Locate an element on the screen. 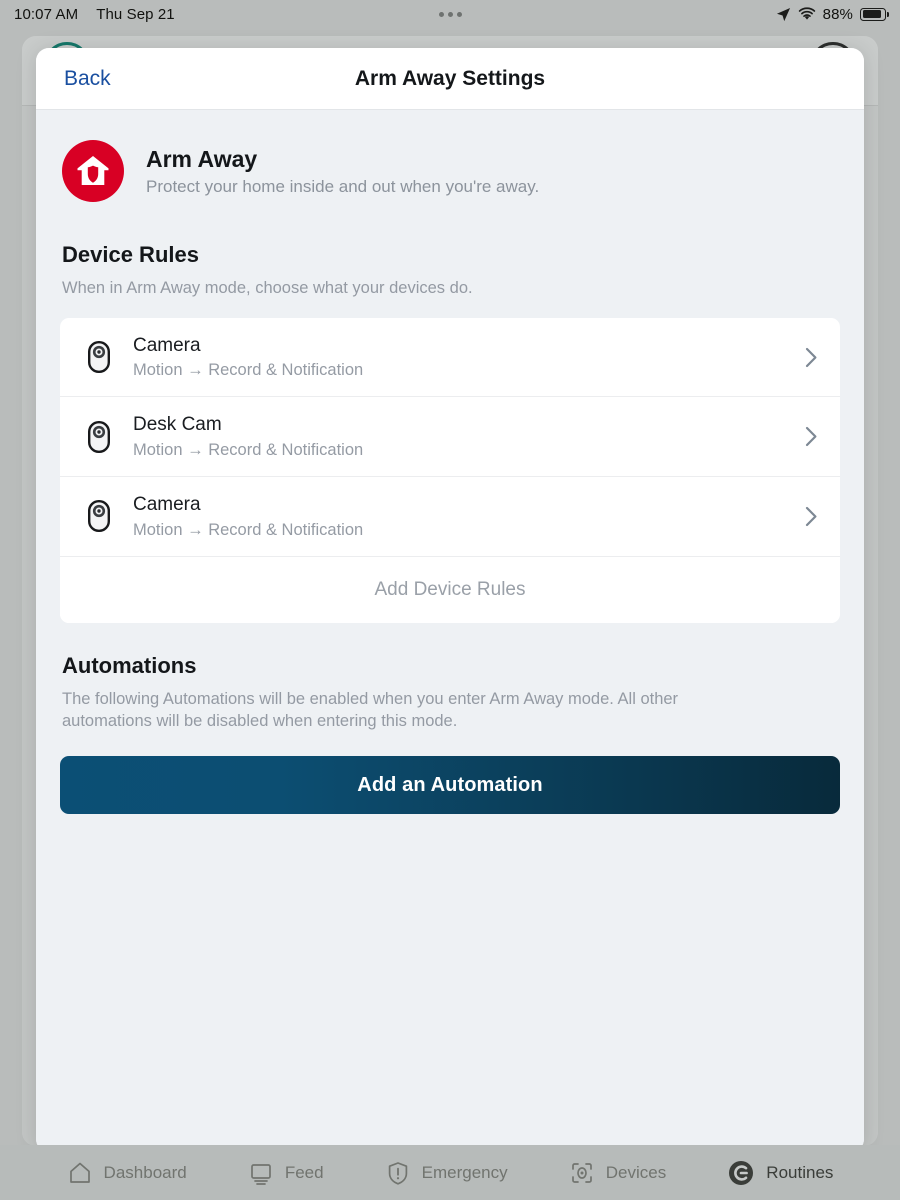 The width and height of the screenshot is (900, 1200). modal-header: Back Arm Away Settings is located at coordinates (450, 79).